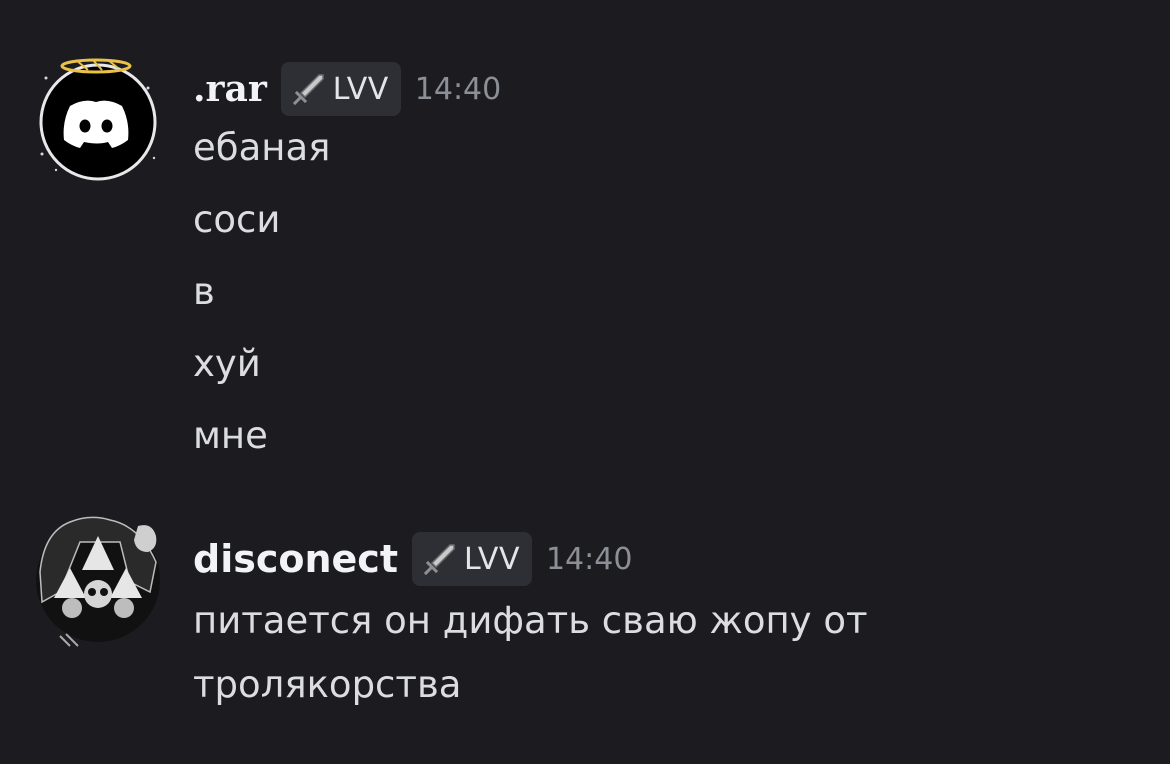 The image size is (1170, 764). I want to click on message-header: disconect LVV 14:40, so click(412, 559).